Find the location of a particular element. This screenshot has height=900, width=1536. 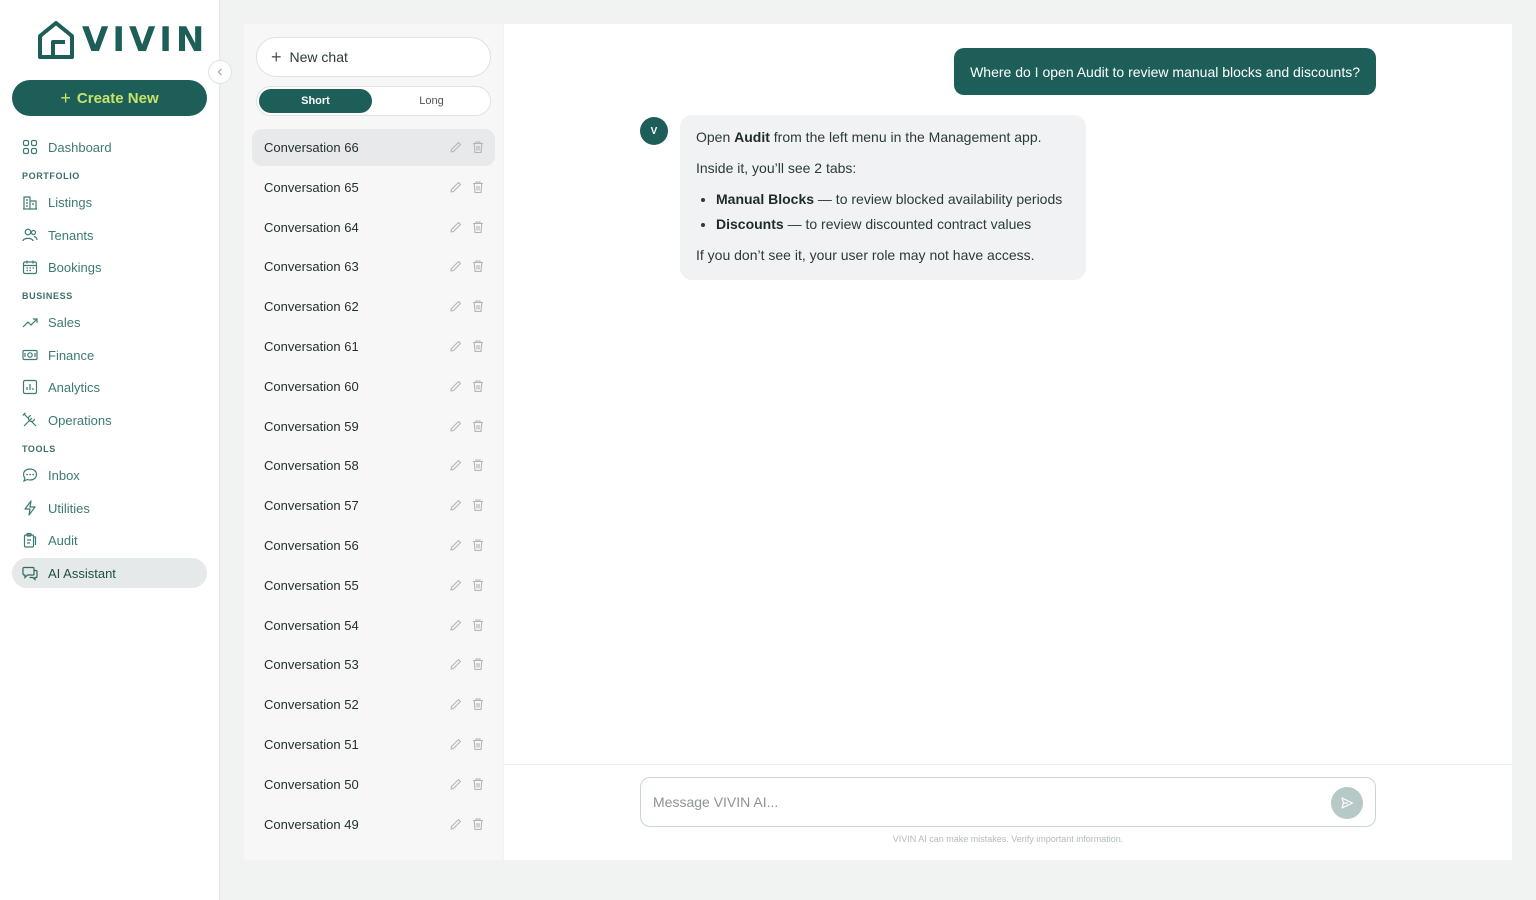

nav-label: Dashboard is located at coordinates (80, 147).